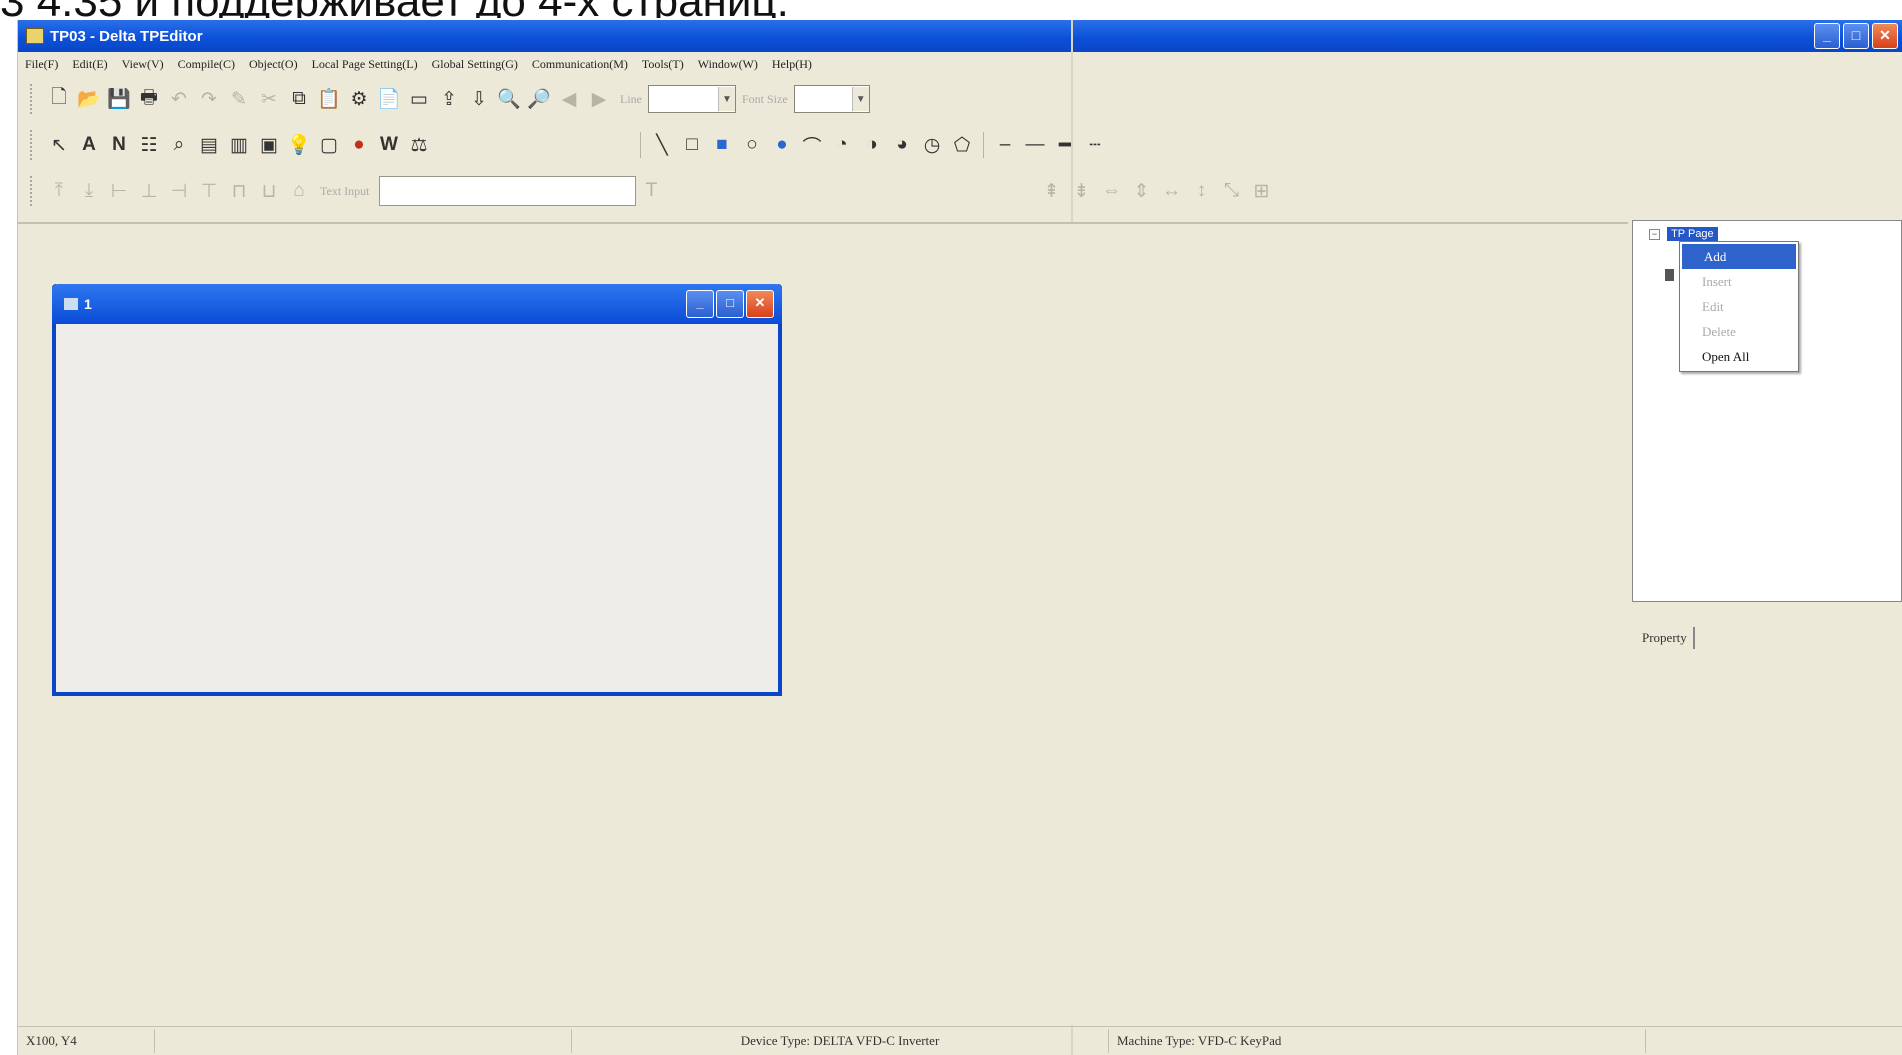  I want to click on expand-icon: −, so click(1654, 234).